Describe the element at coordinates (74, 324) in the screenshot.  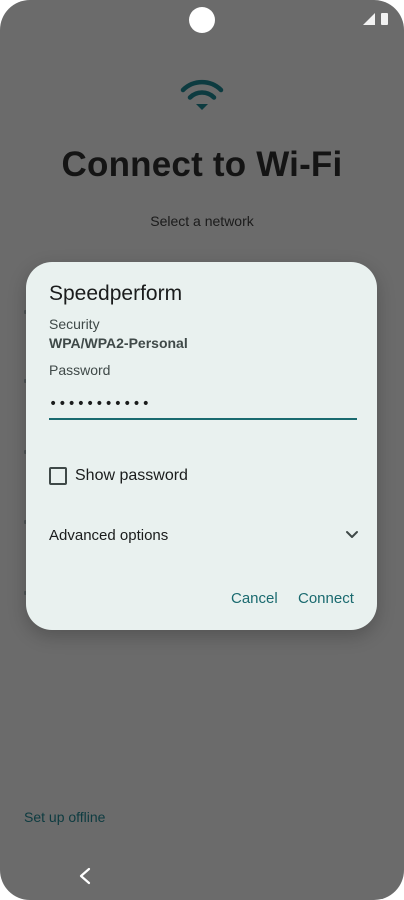
I see `security-label: Security` at that location.